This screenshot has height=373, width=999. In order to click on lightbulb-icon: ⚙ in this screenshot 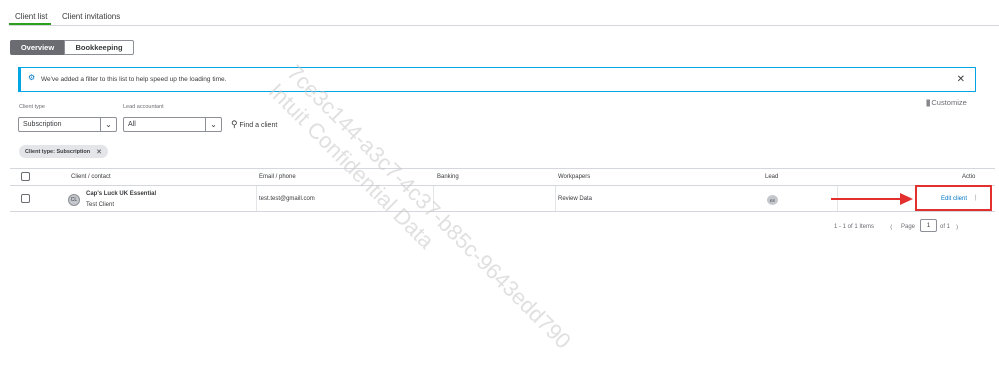, I will do `click(32, 77)`.